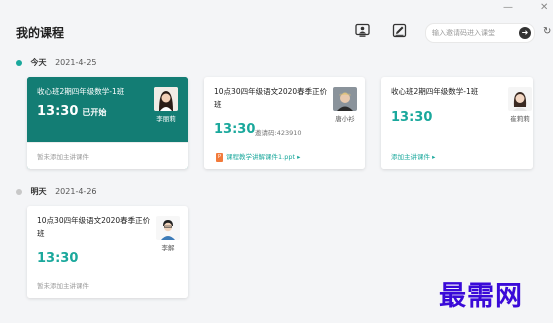 The image size is (553, 323). What do you see at coordinates (76, 191) in the screenshot?
I see `section-date: 2021-4-26` at bounding box center [76, 191].